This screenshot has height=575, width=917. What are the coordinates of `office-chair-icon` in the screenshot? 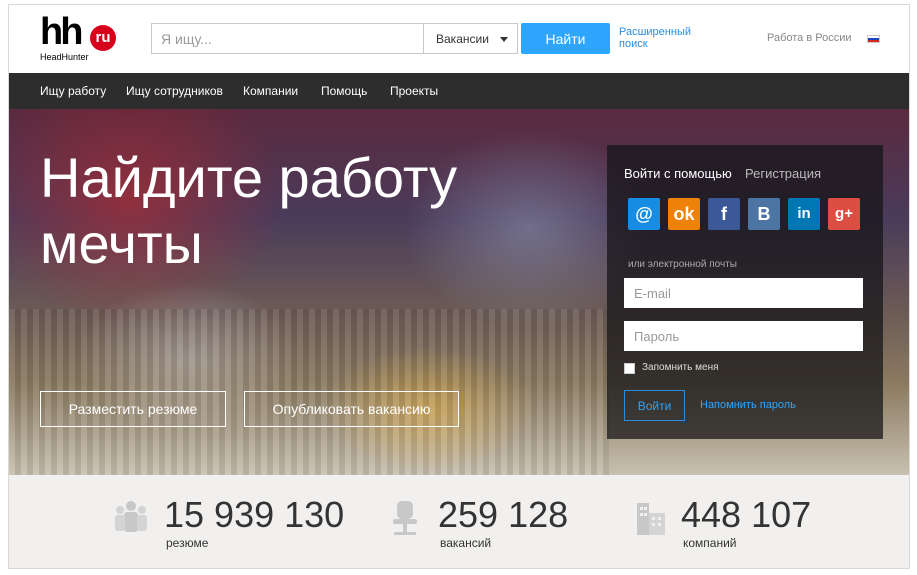 It's located at (405, 518).